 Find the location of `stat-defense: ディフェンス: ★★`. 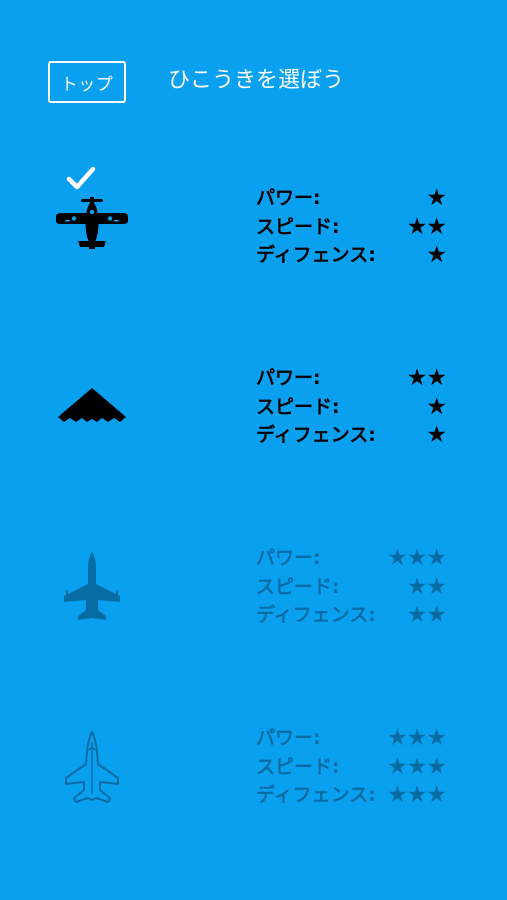

stat-defense: ディフェンス: ★★ is located at coordinates (351, 615).